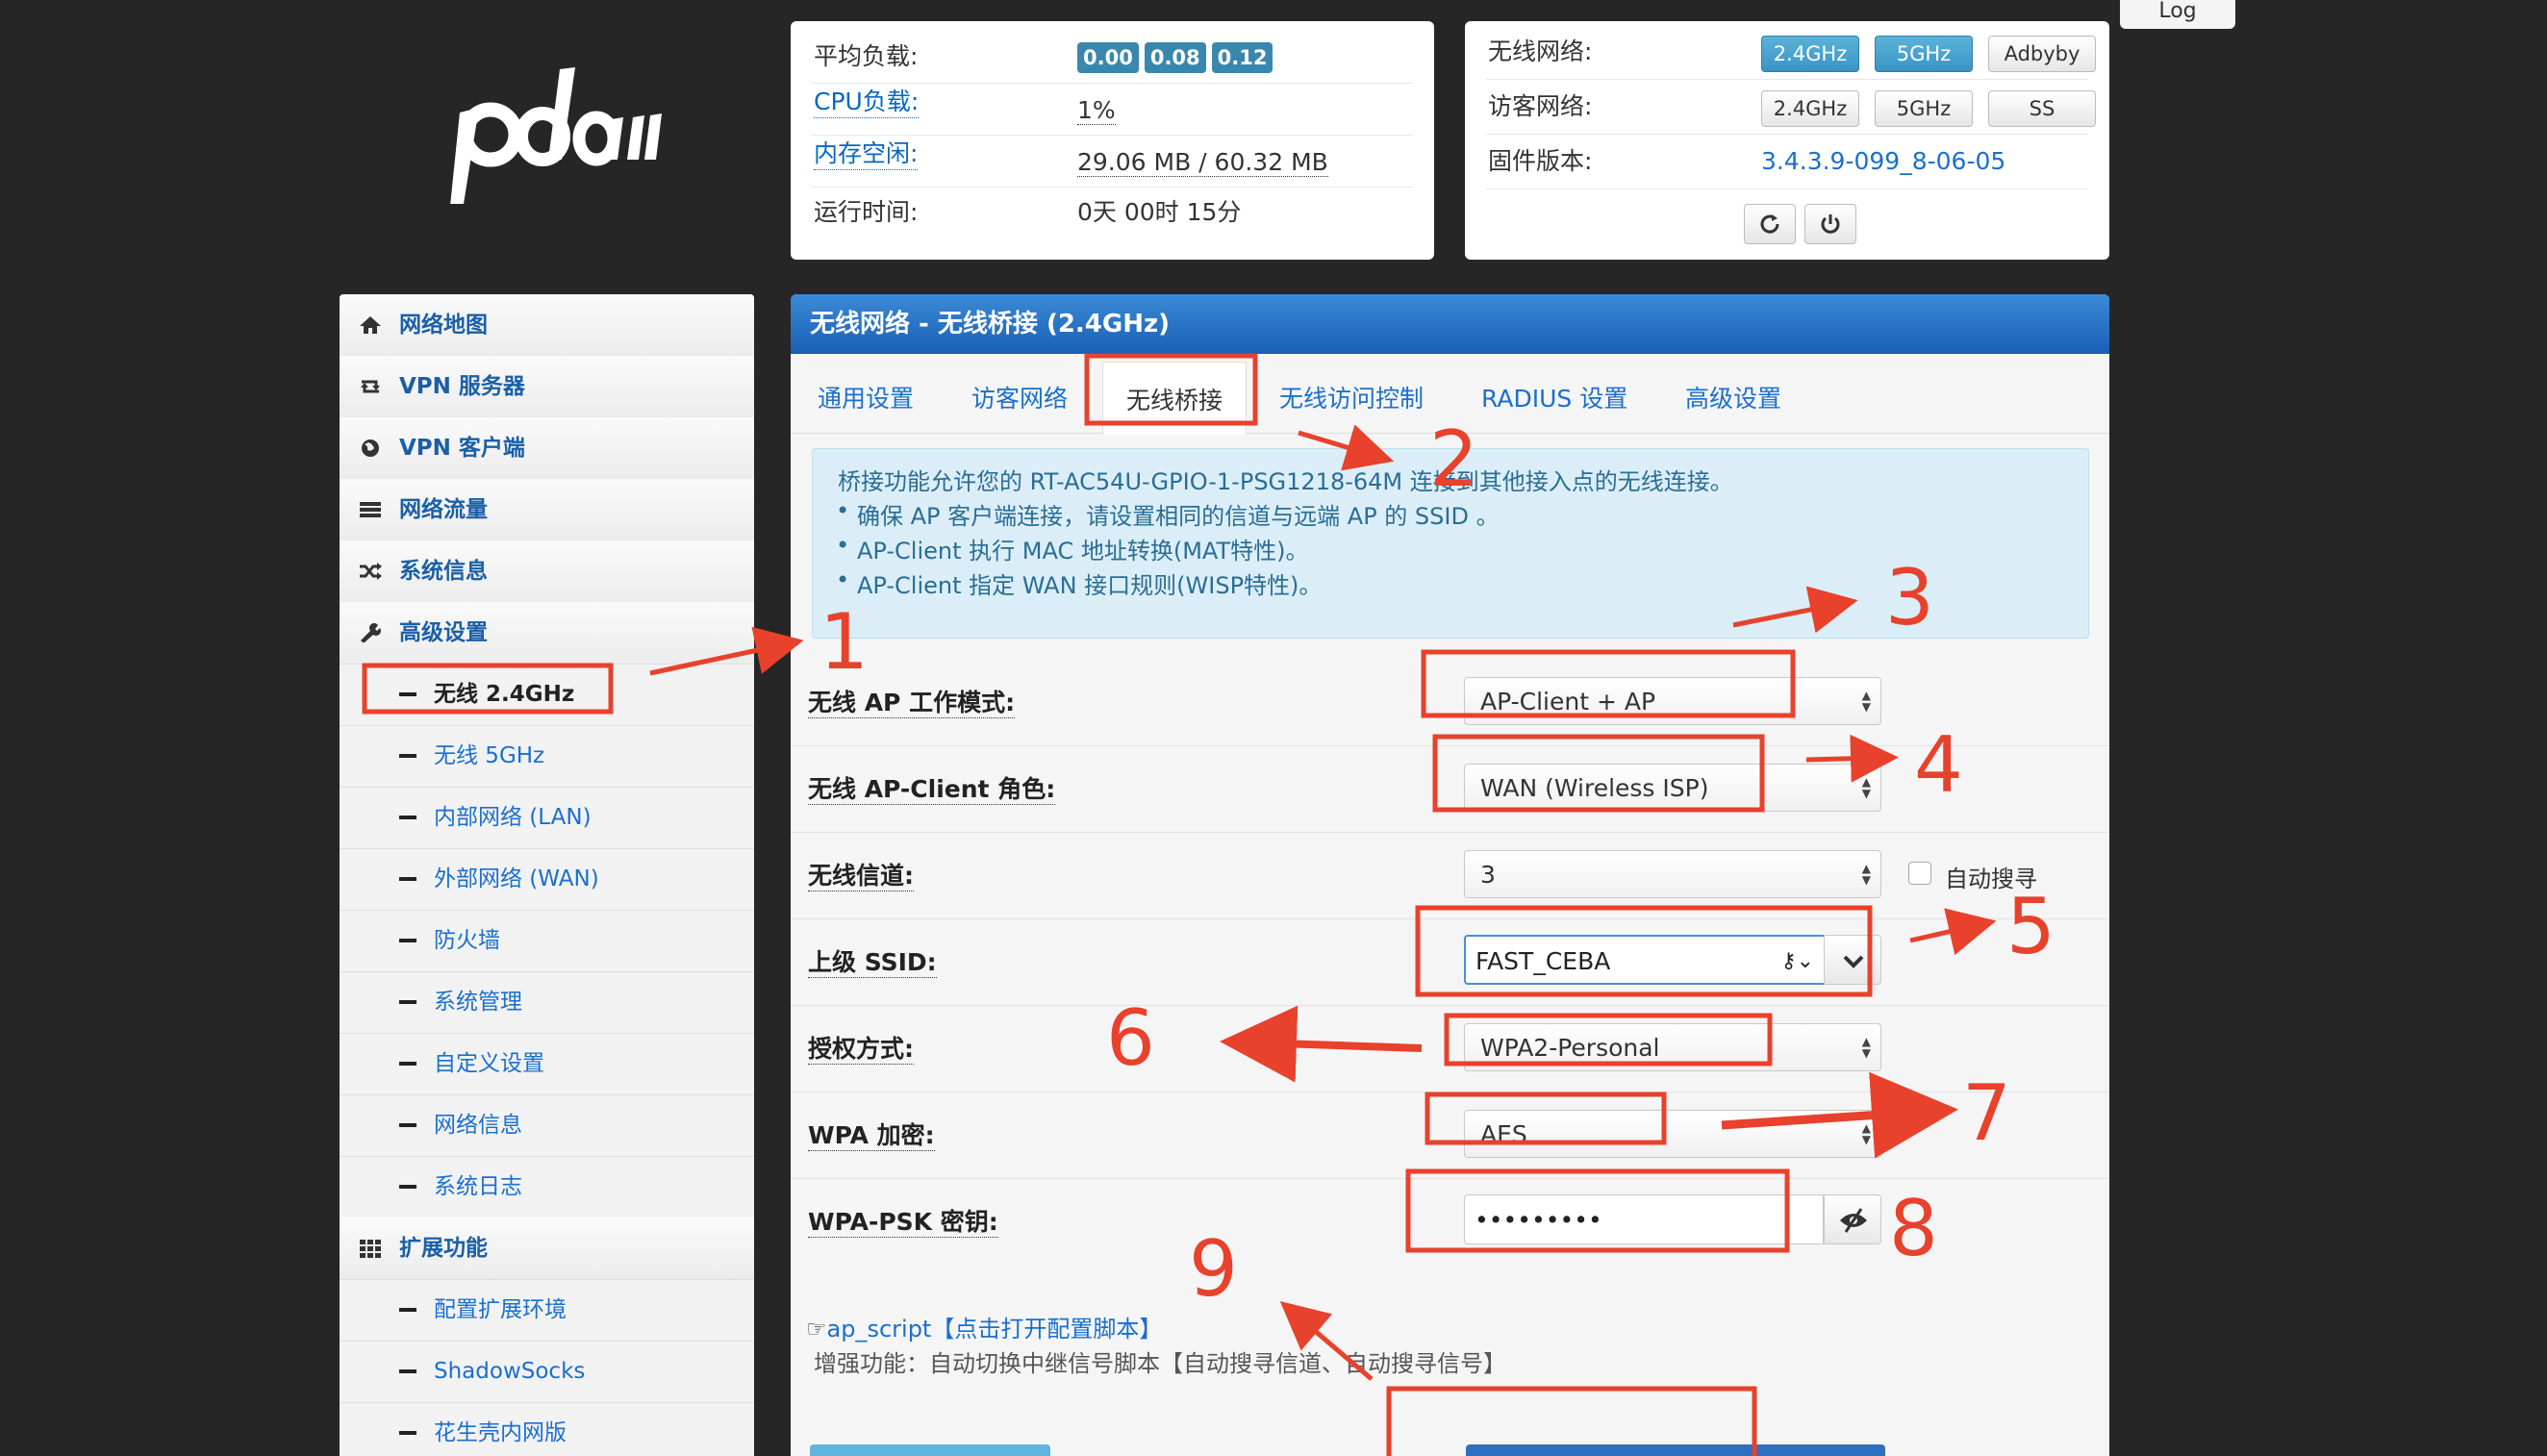 This screenshot has width=2547, height=1456. Describe the element at coordinates (547, 326) in the screenshot. I see `sidebar-item-network-map: 网络地图` at that location.